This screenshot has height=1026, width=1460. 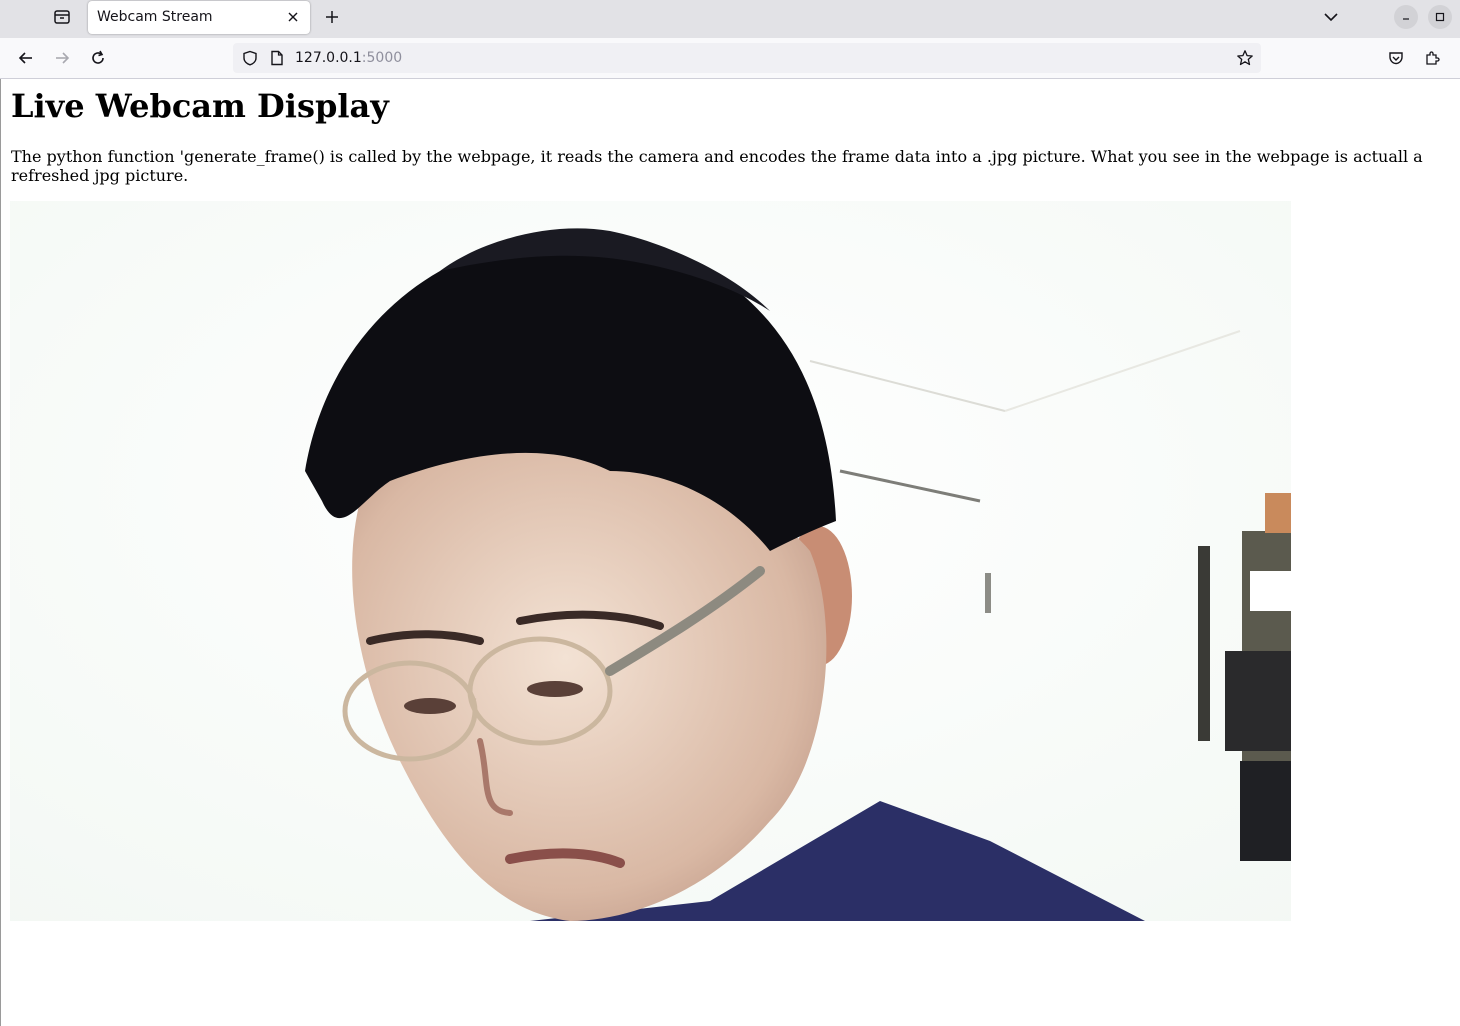 What do you see at coordinates (730, 19) in the screenshot?
I see `tab-strip: Webcam Stream` at bounding box center [730, 19].